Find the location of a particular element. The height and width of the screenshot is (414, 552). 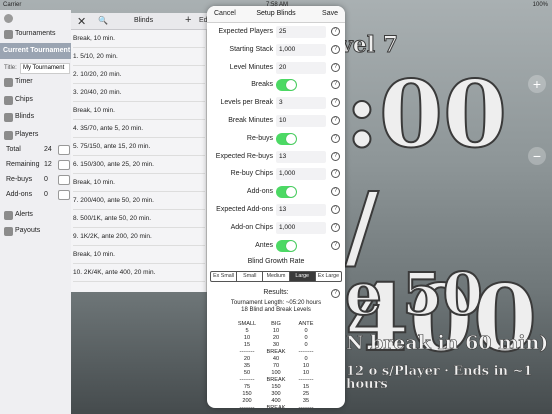

close-icon: ✕ is located at coordinates (81, 21).